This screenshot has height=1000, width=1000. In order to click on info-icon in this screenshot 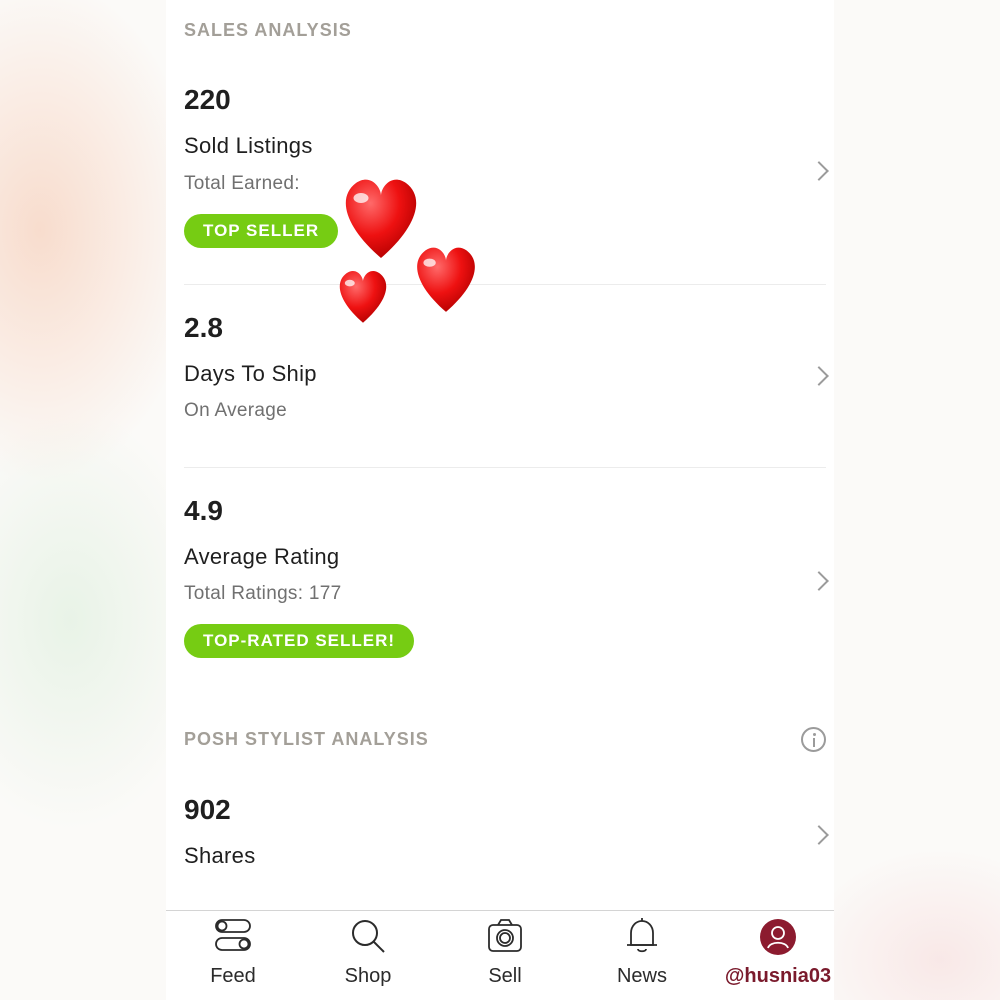, I will do `click(813, 739)`.